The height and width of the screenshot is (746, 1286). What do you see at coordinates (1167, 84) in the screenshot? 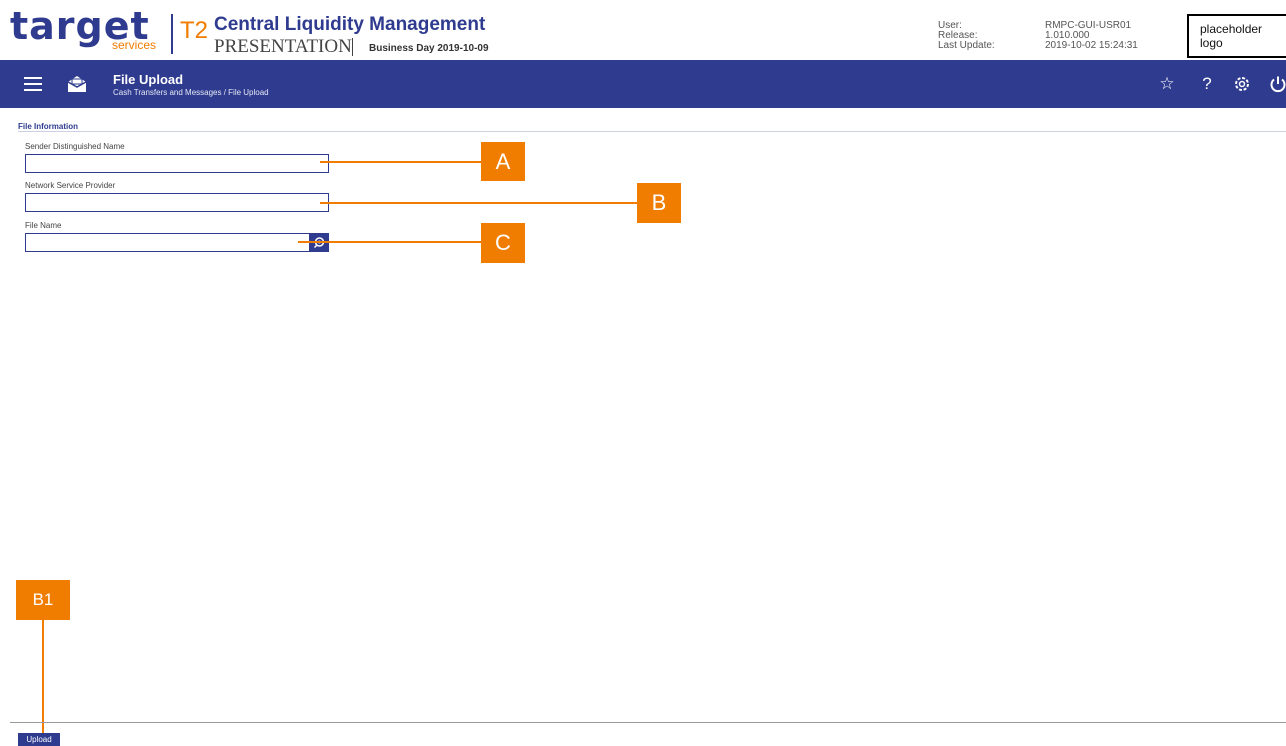
I see `star-icon: ☆` at bounding box center [1167, 84].